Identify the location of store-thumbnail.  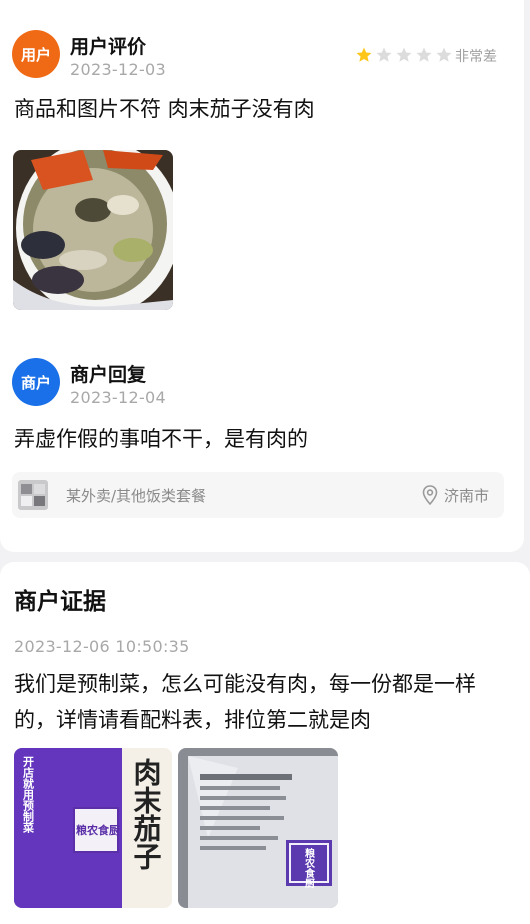
(33, 495).